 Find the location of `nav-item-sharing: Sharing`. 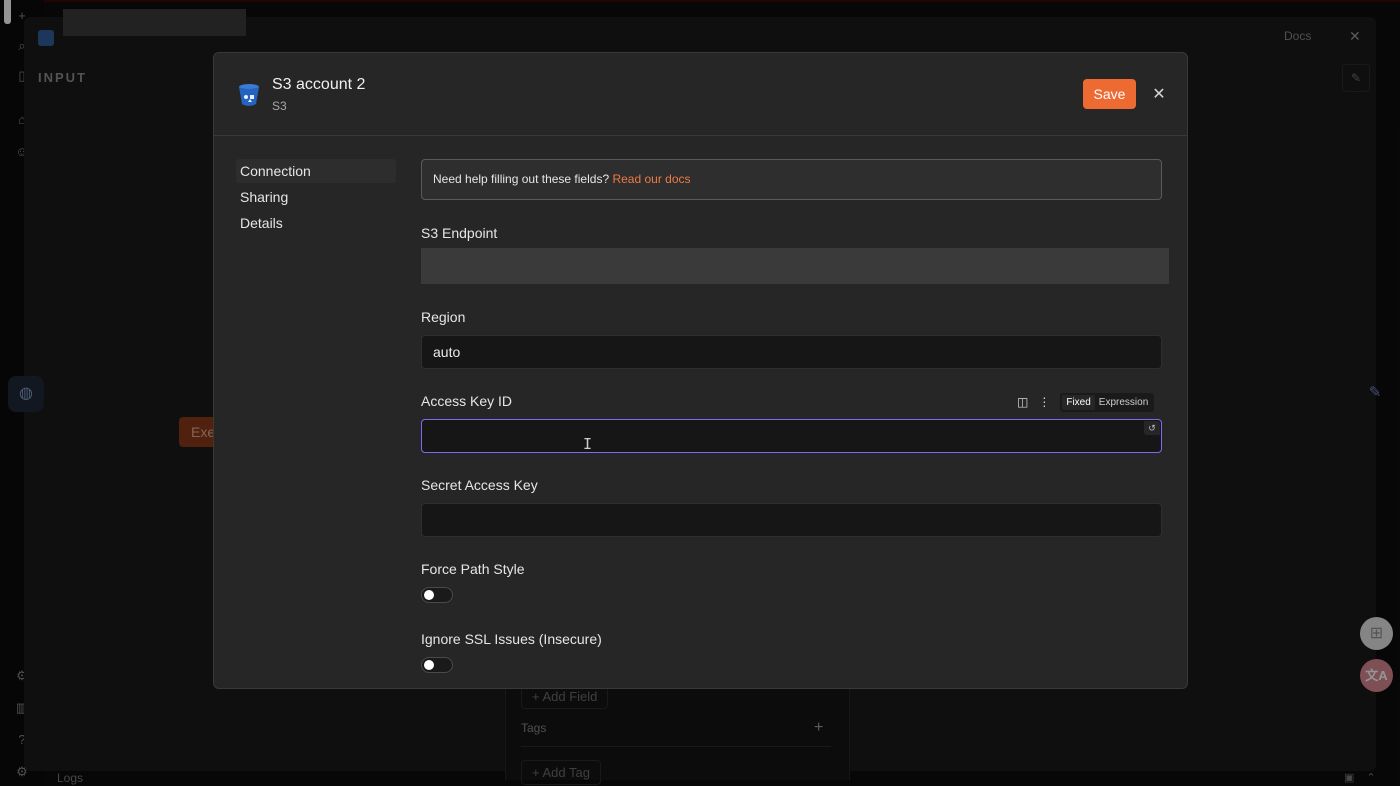

nav-item-sharing: Sharing is located at coordinates (316, 197).